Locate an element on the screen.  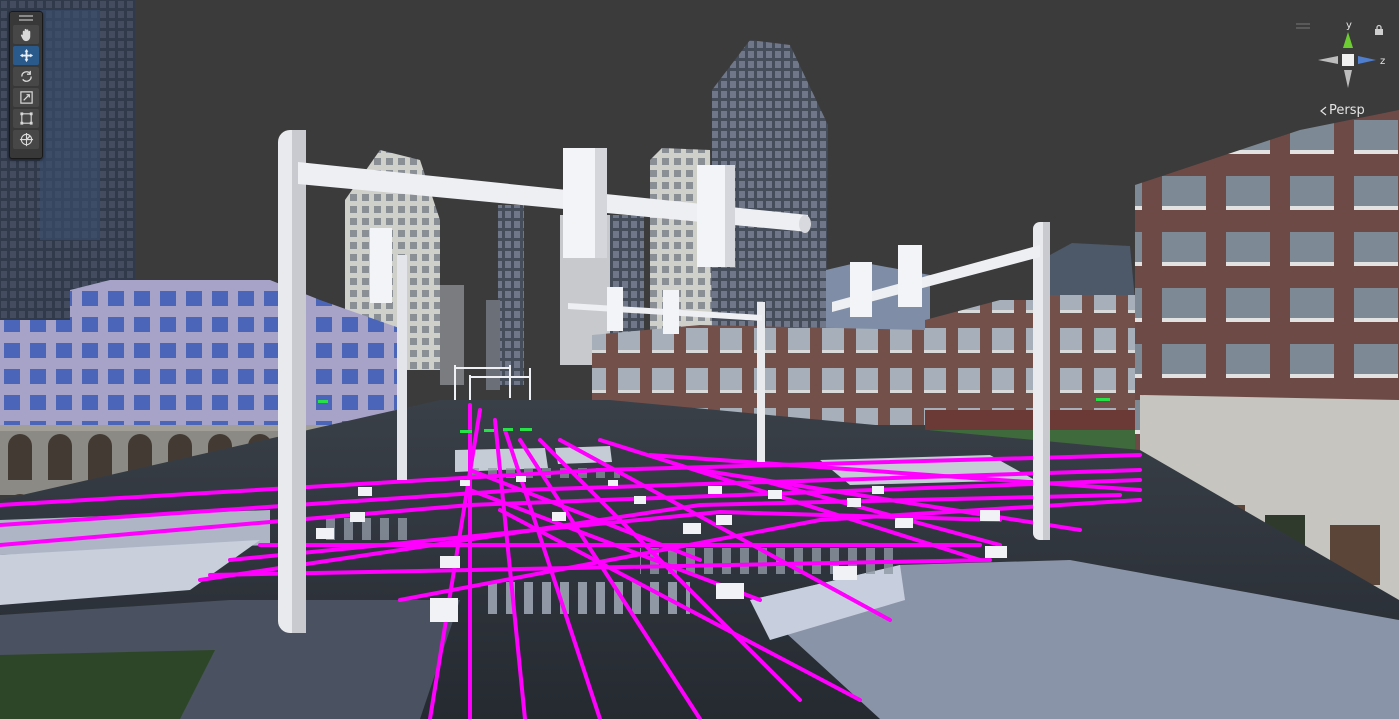
move-tool-button is located at coordinates (26, 55).